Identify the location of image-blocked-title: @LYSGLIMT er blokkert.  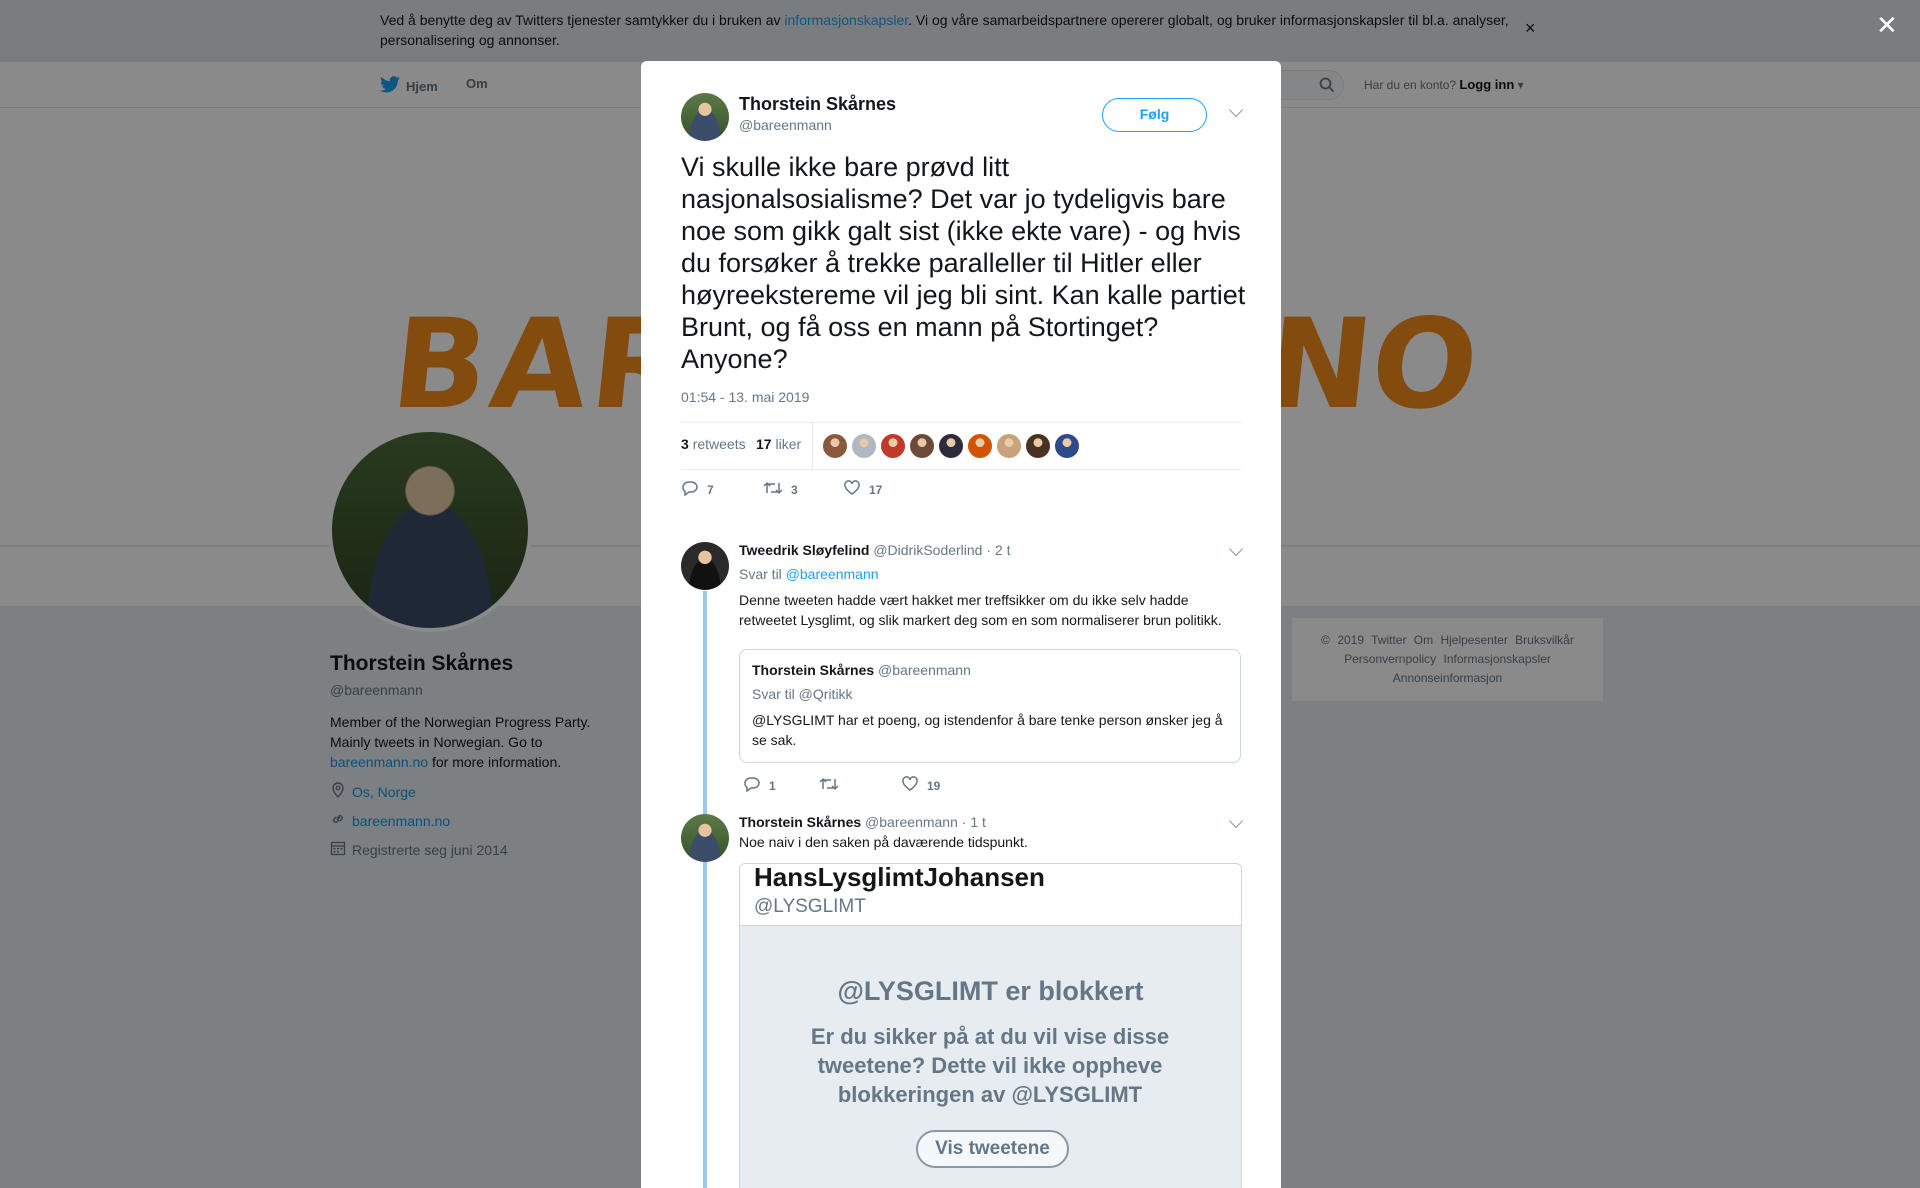
(990, 991).